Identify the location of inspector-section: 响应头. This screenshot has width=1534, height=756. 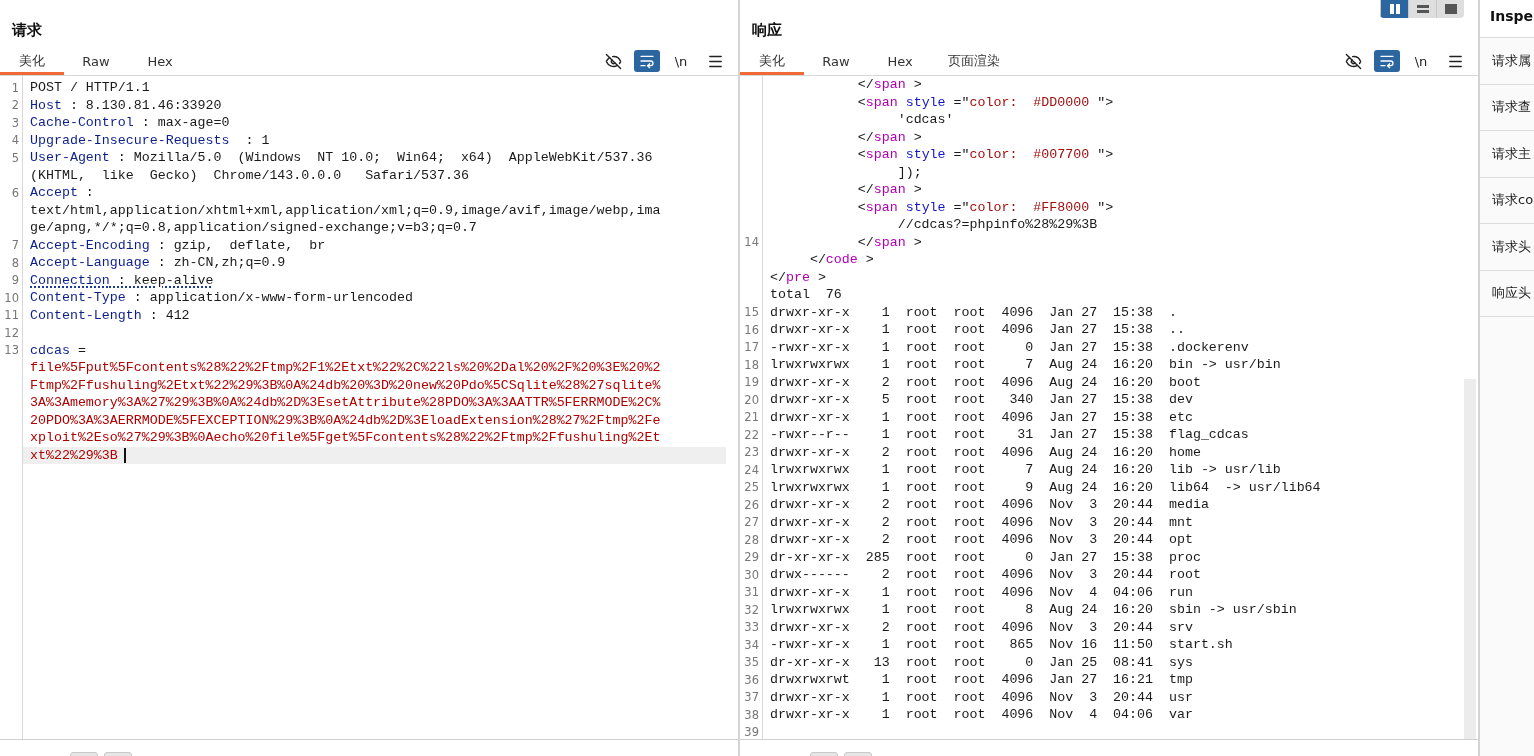
(1507, 293).